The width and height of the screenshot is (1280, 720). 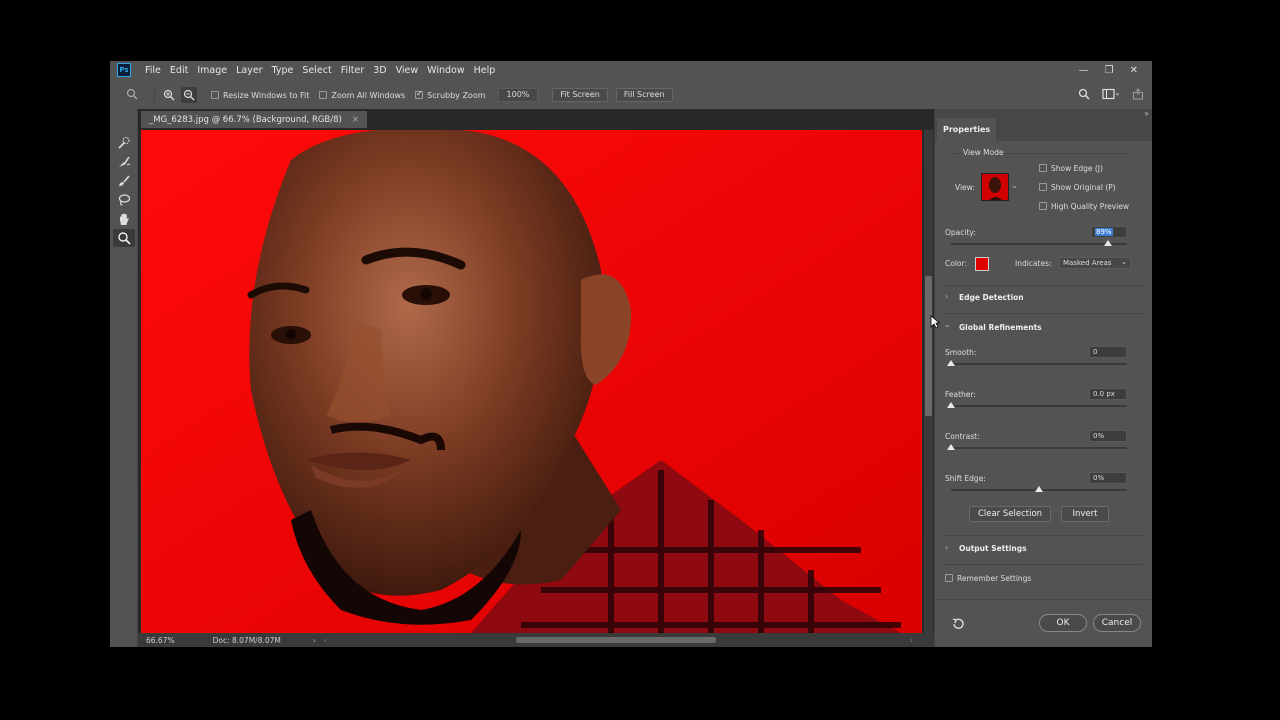 What do you see at coordinates (962, 436) in the screenshot?
I see `contrast-label: Contrast:` at bounding box center [962, 436].